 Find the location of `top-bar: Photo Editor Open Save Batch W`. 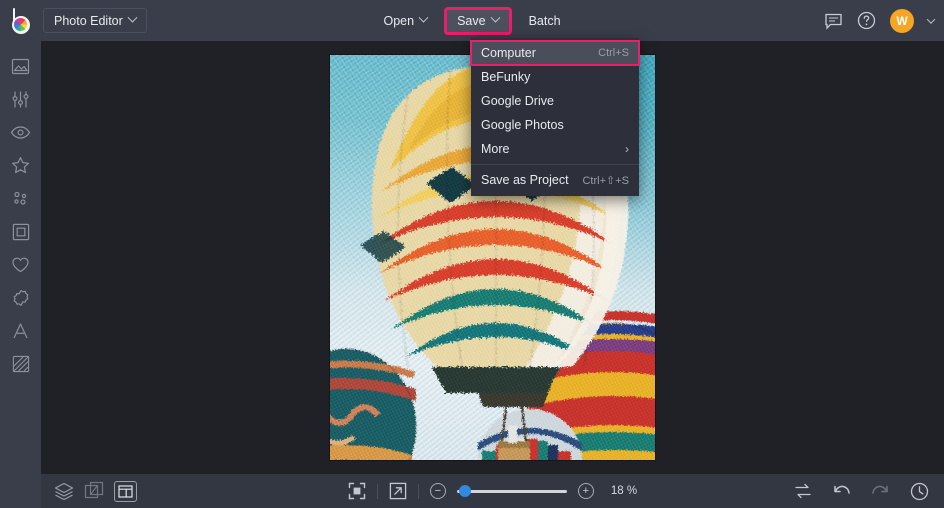

top-bar: Photo Editor Open Save Batch W is located at coordinates (472, 20).